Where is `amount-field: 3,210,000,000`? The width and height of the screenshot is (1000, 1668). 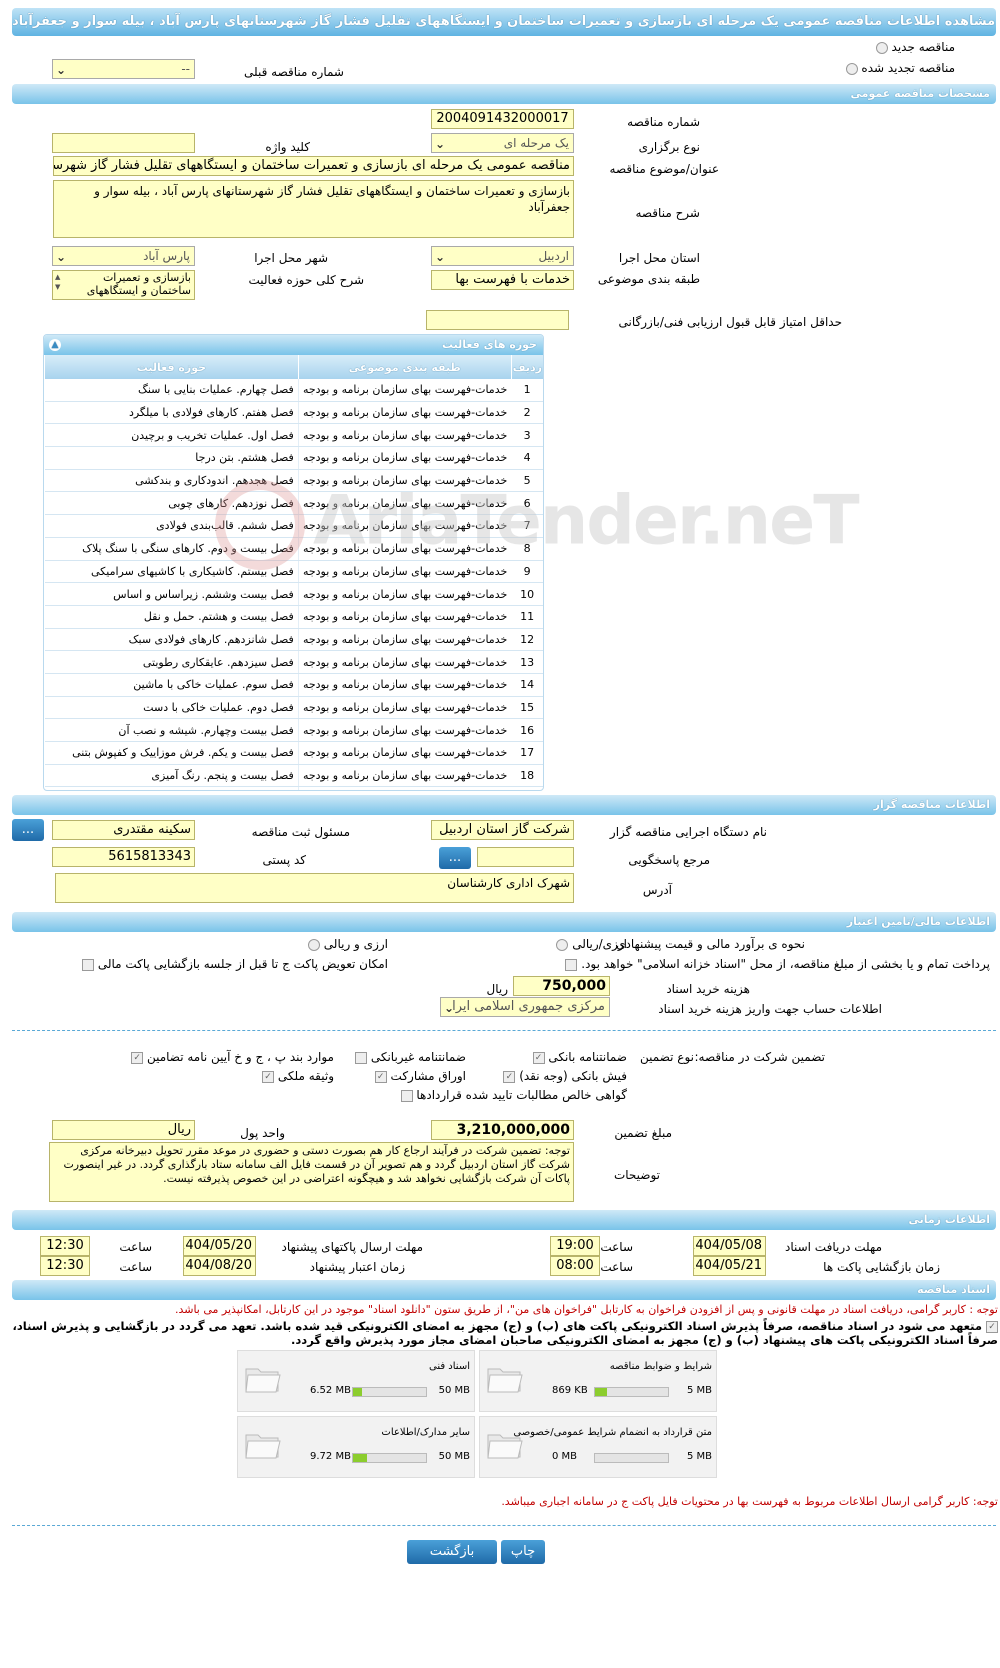
amount-field: 3,210,000,000 is located at coordinates (502, 1130).